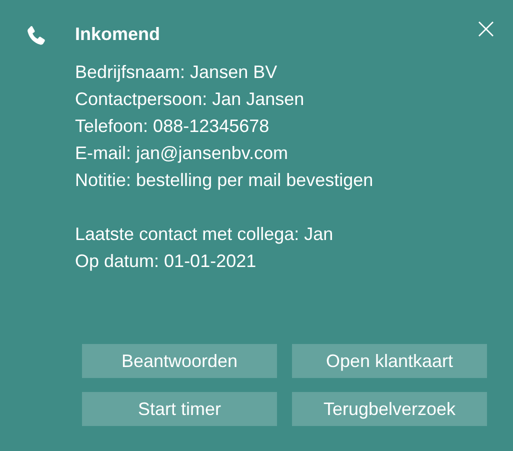 The image size is (513, 451). Describe the element at coordinates (166, 261) in the screenshot. I see `detail-line: Op datum: 01-01-2021` at that location.